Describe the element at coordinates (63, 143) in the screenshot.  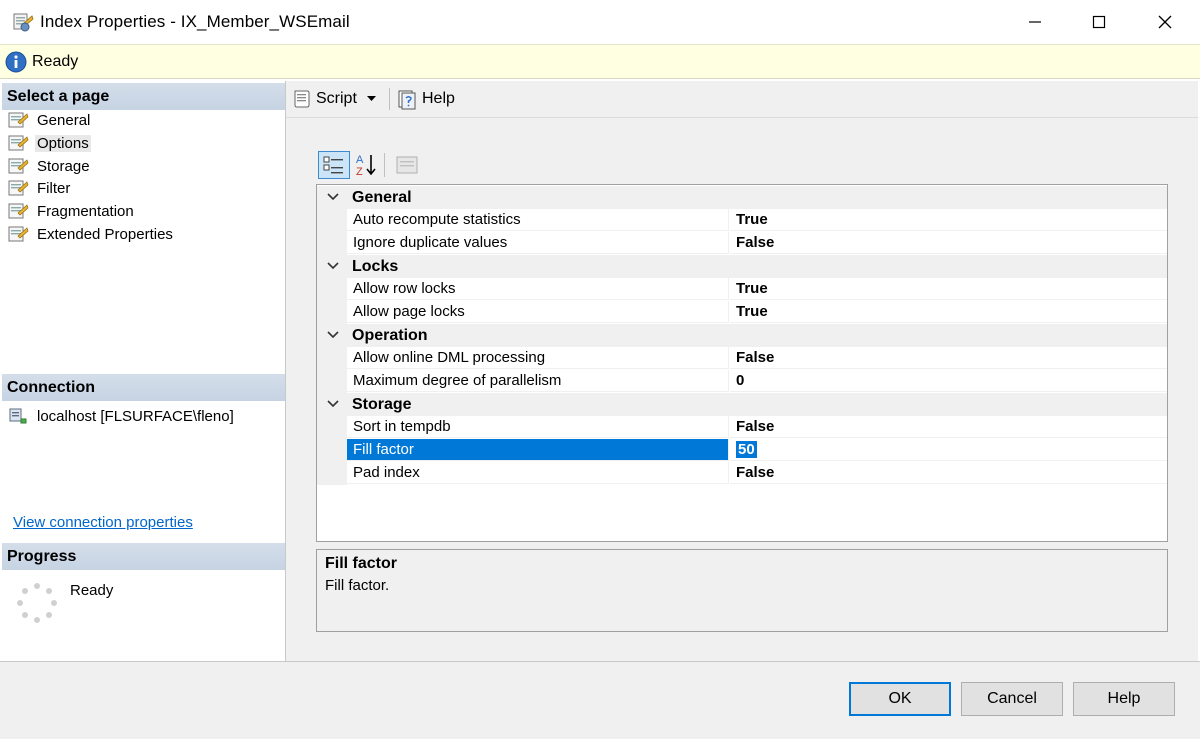
I see `page-item-label: Options` at that location.